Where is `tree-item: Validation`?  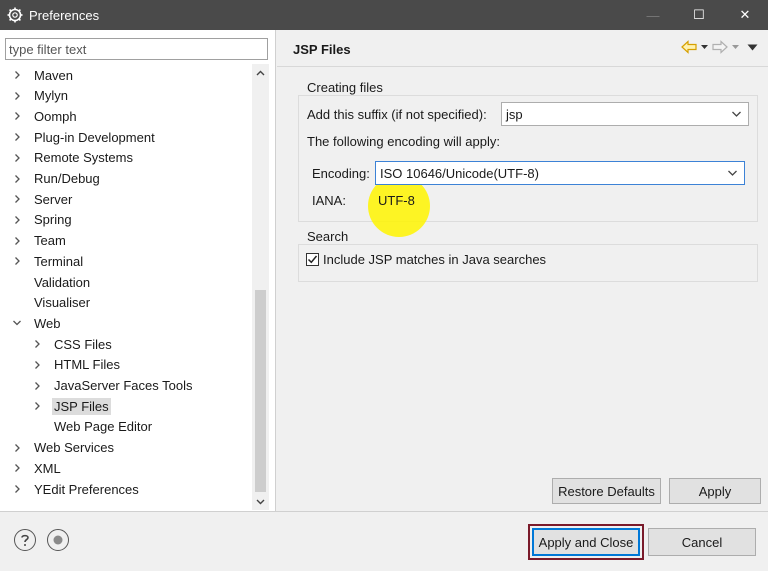 tree-item: Validation is located at coordinates (51, 282).